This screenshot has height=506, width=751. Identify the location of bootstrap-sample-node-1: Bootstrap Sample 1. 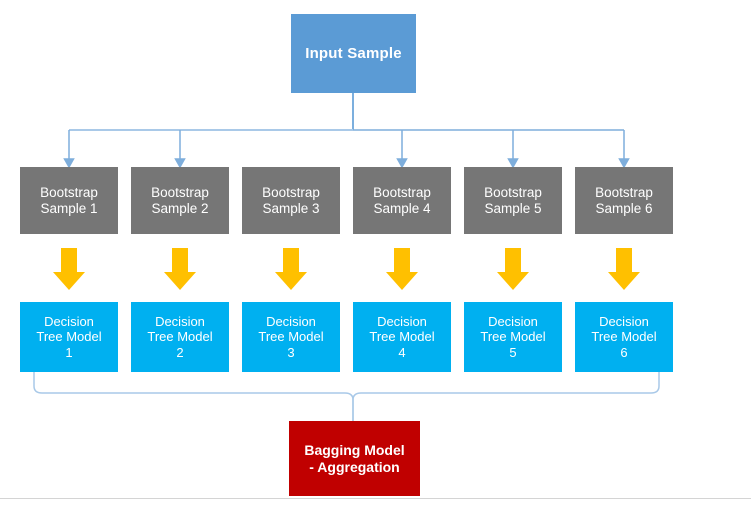
(69, 200).